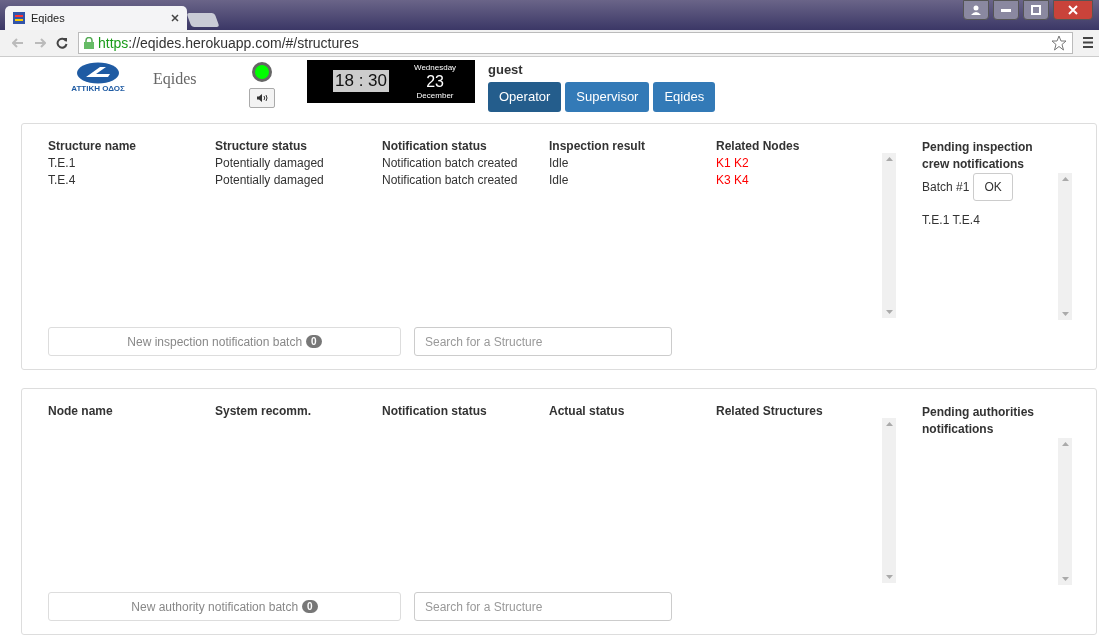  I want to click on side-title: Pending authorities notifications, so click(978, 421).